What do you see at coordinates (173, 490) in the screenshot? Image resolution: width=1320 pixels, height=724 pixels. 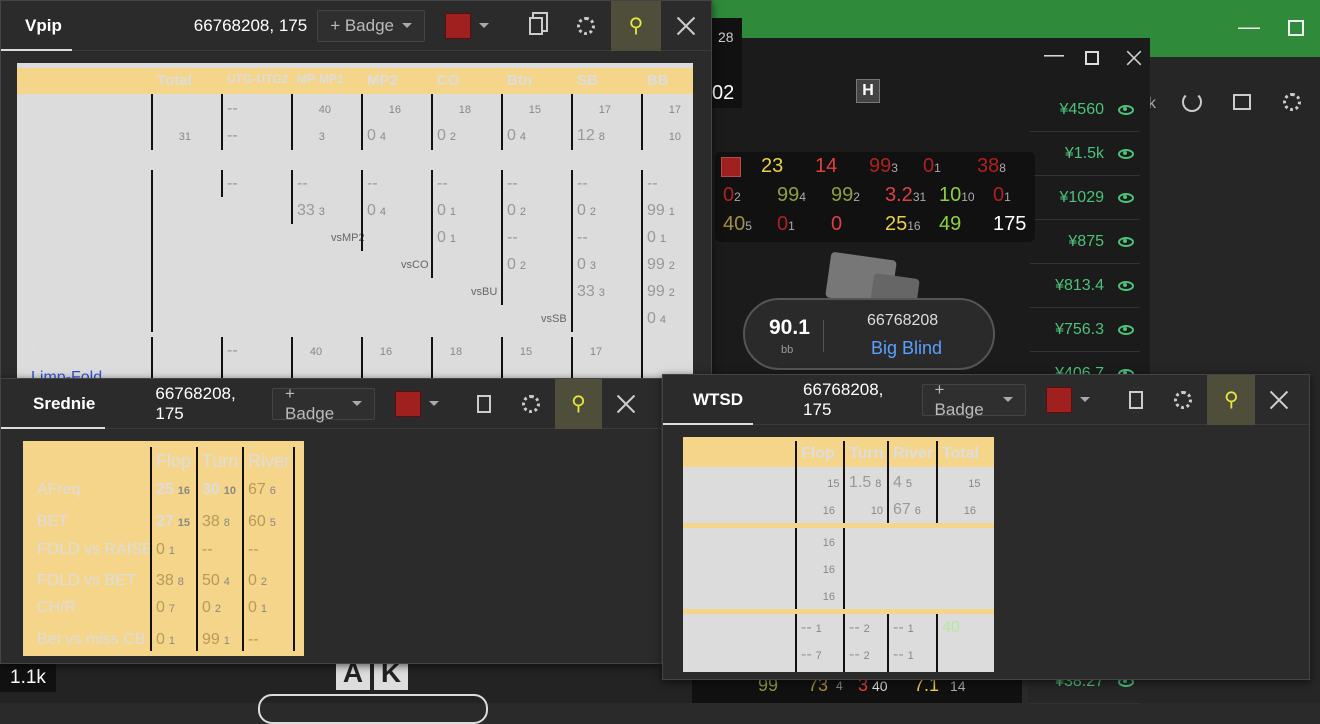 I see `stat-cell: 25 16` at bounding box center [173, 490].